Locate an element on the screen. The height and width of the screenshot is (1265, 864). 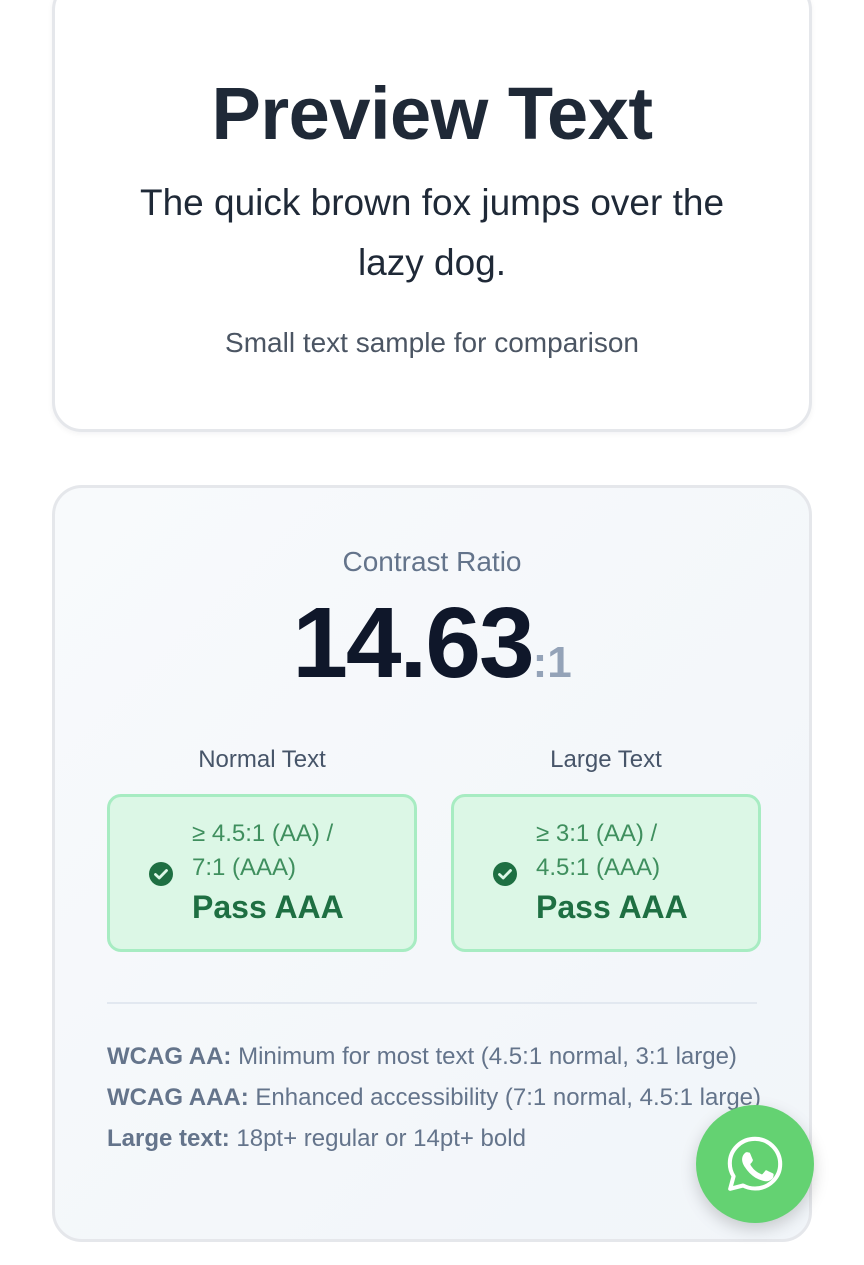
preview-title: Preview Text is located at coordinates (432, 113).